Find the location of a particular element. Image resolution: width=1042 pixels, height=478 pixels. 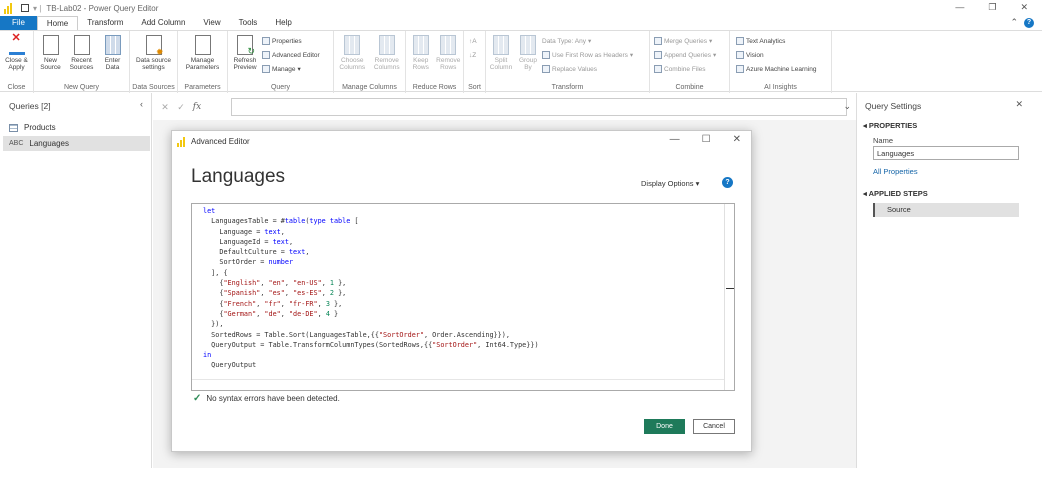

data-type-label: Data Type: Any is located at coordinates (564, 41).